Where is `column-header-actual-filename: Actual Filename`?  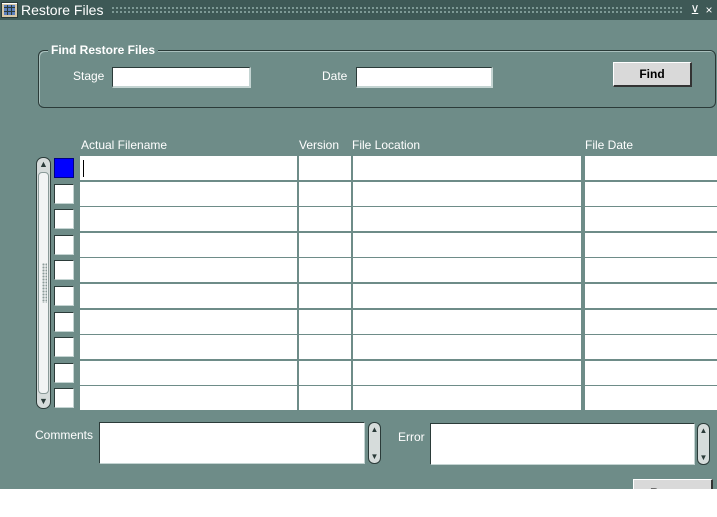
column-header-actual-filename: Actual Filename is located at coordinates (124, 145).